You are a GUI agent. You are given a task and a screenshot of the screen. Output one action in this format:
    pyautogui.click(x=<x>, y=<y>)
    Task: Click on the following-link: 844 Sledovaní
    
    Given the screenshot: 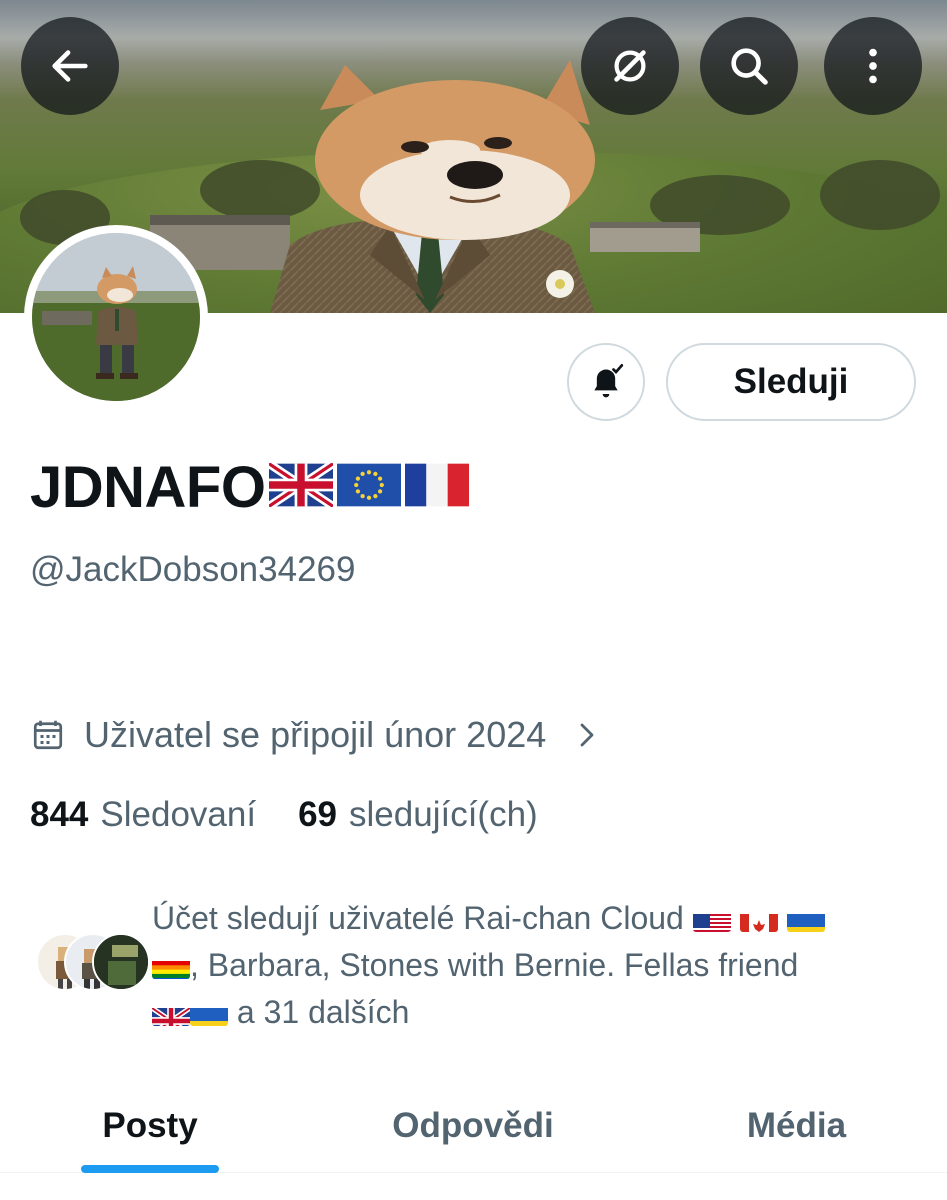 What is the action you would take?
    pyautogui.click(x=143, y=815)
    